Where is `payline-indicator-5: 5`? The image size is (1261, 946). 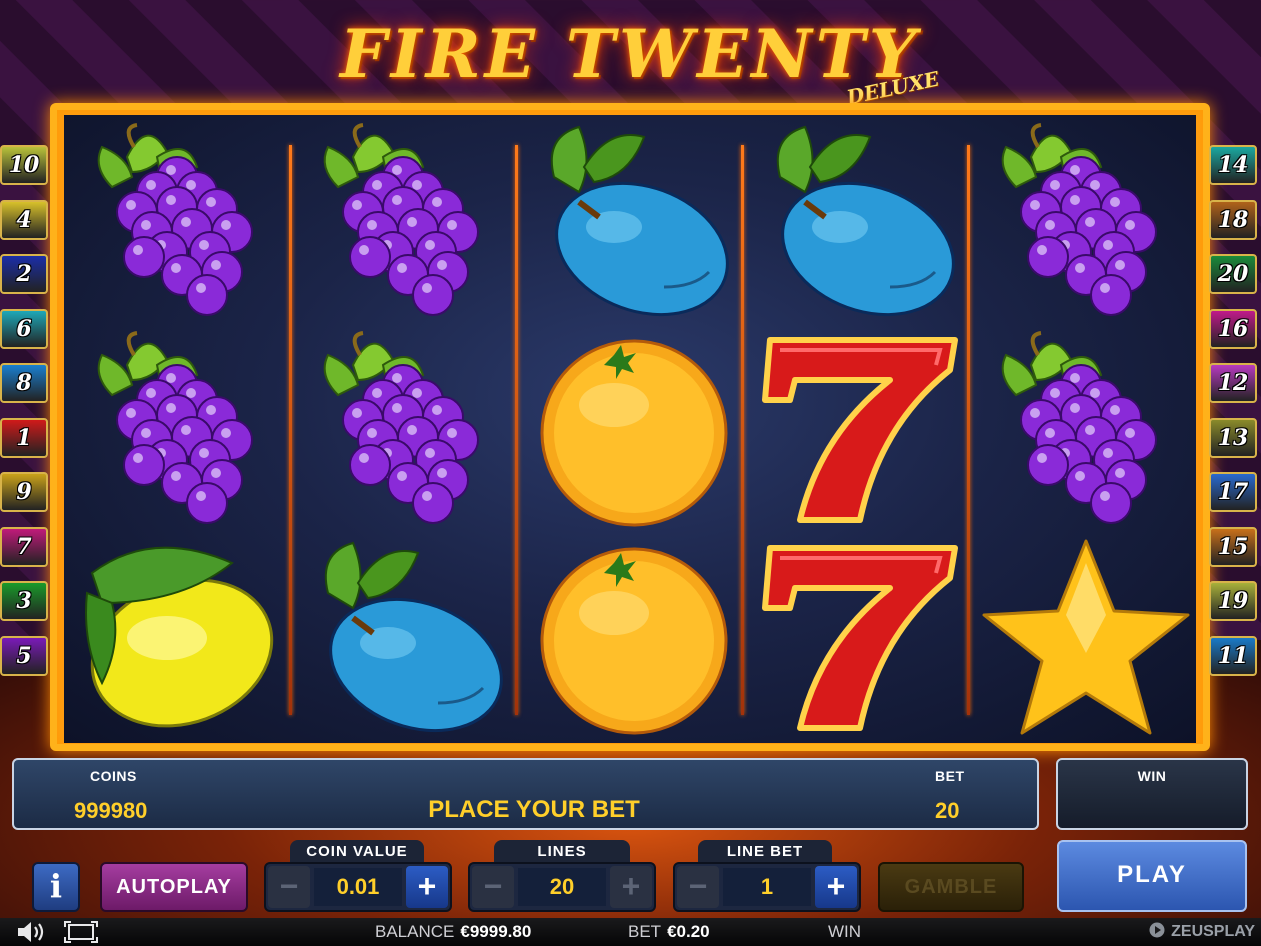 payline-indicator-5: 5 is located at coordinates (24, 655).